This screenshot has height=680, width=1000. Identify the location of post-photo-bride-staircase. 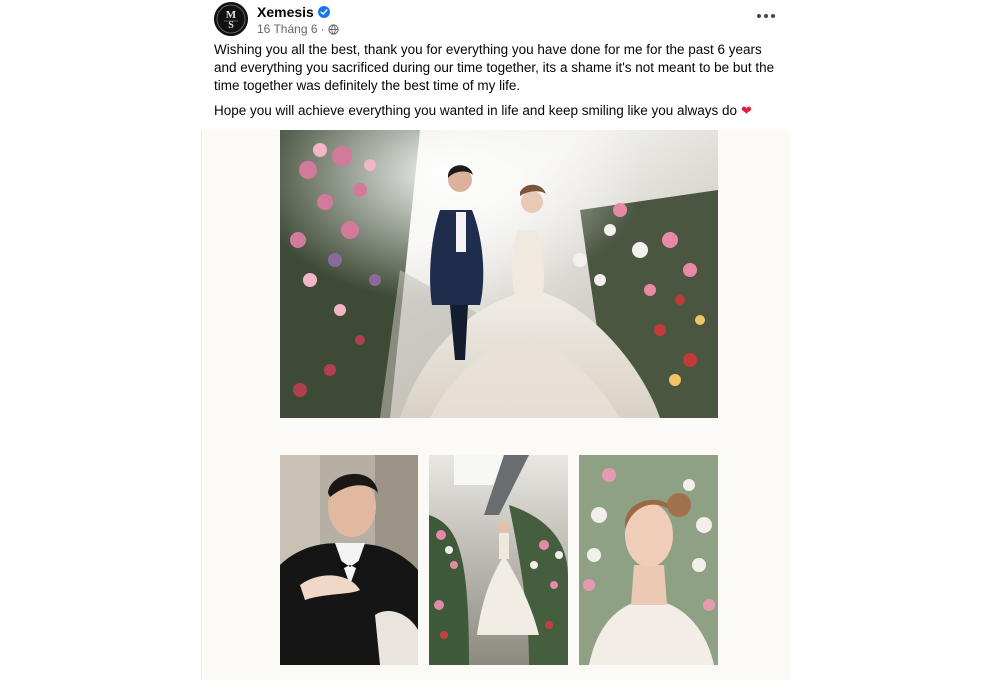
(498, 560).